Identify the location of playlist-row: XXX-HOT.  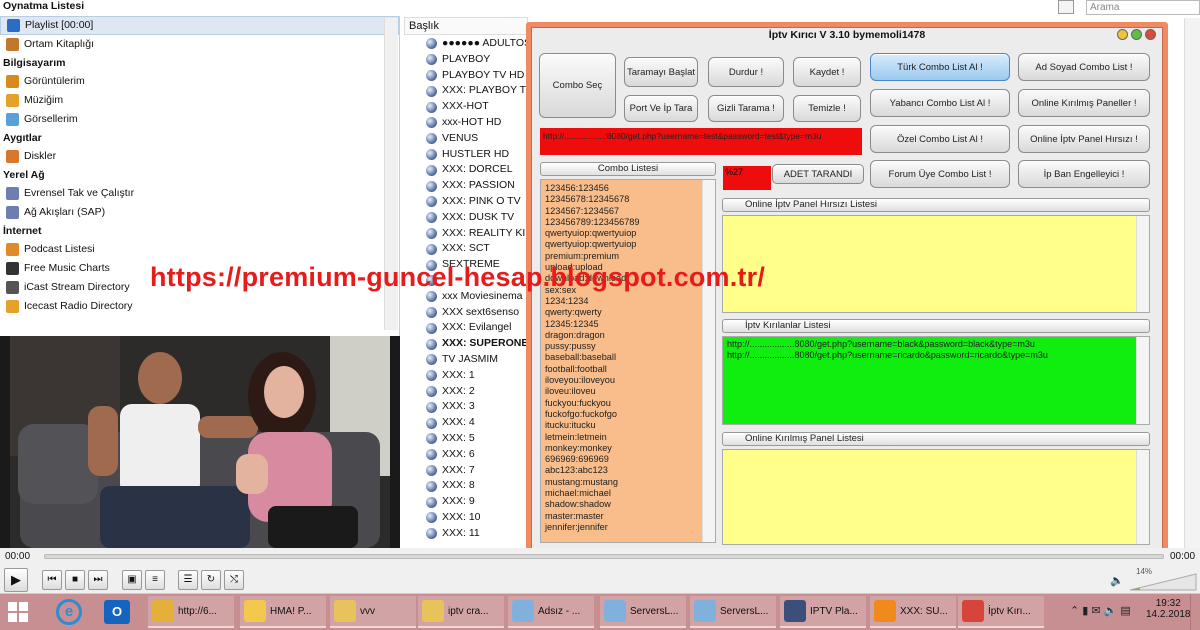
(466, 107).